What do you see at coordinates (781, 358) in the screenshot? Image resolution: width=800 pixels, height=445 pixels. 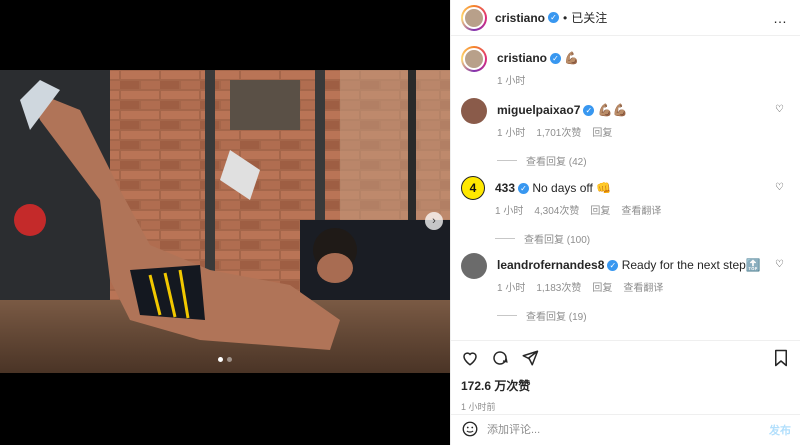 I see `save-bookmark-icon` at bounding box center [781, 358].